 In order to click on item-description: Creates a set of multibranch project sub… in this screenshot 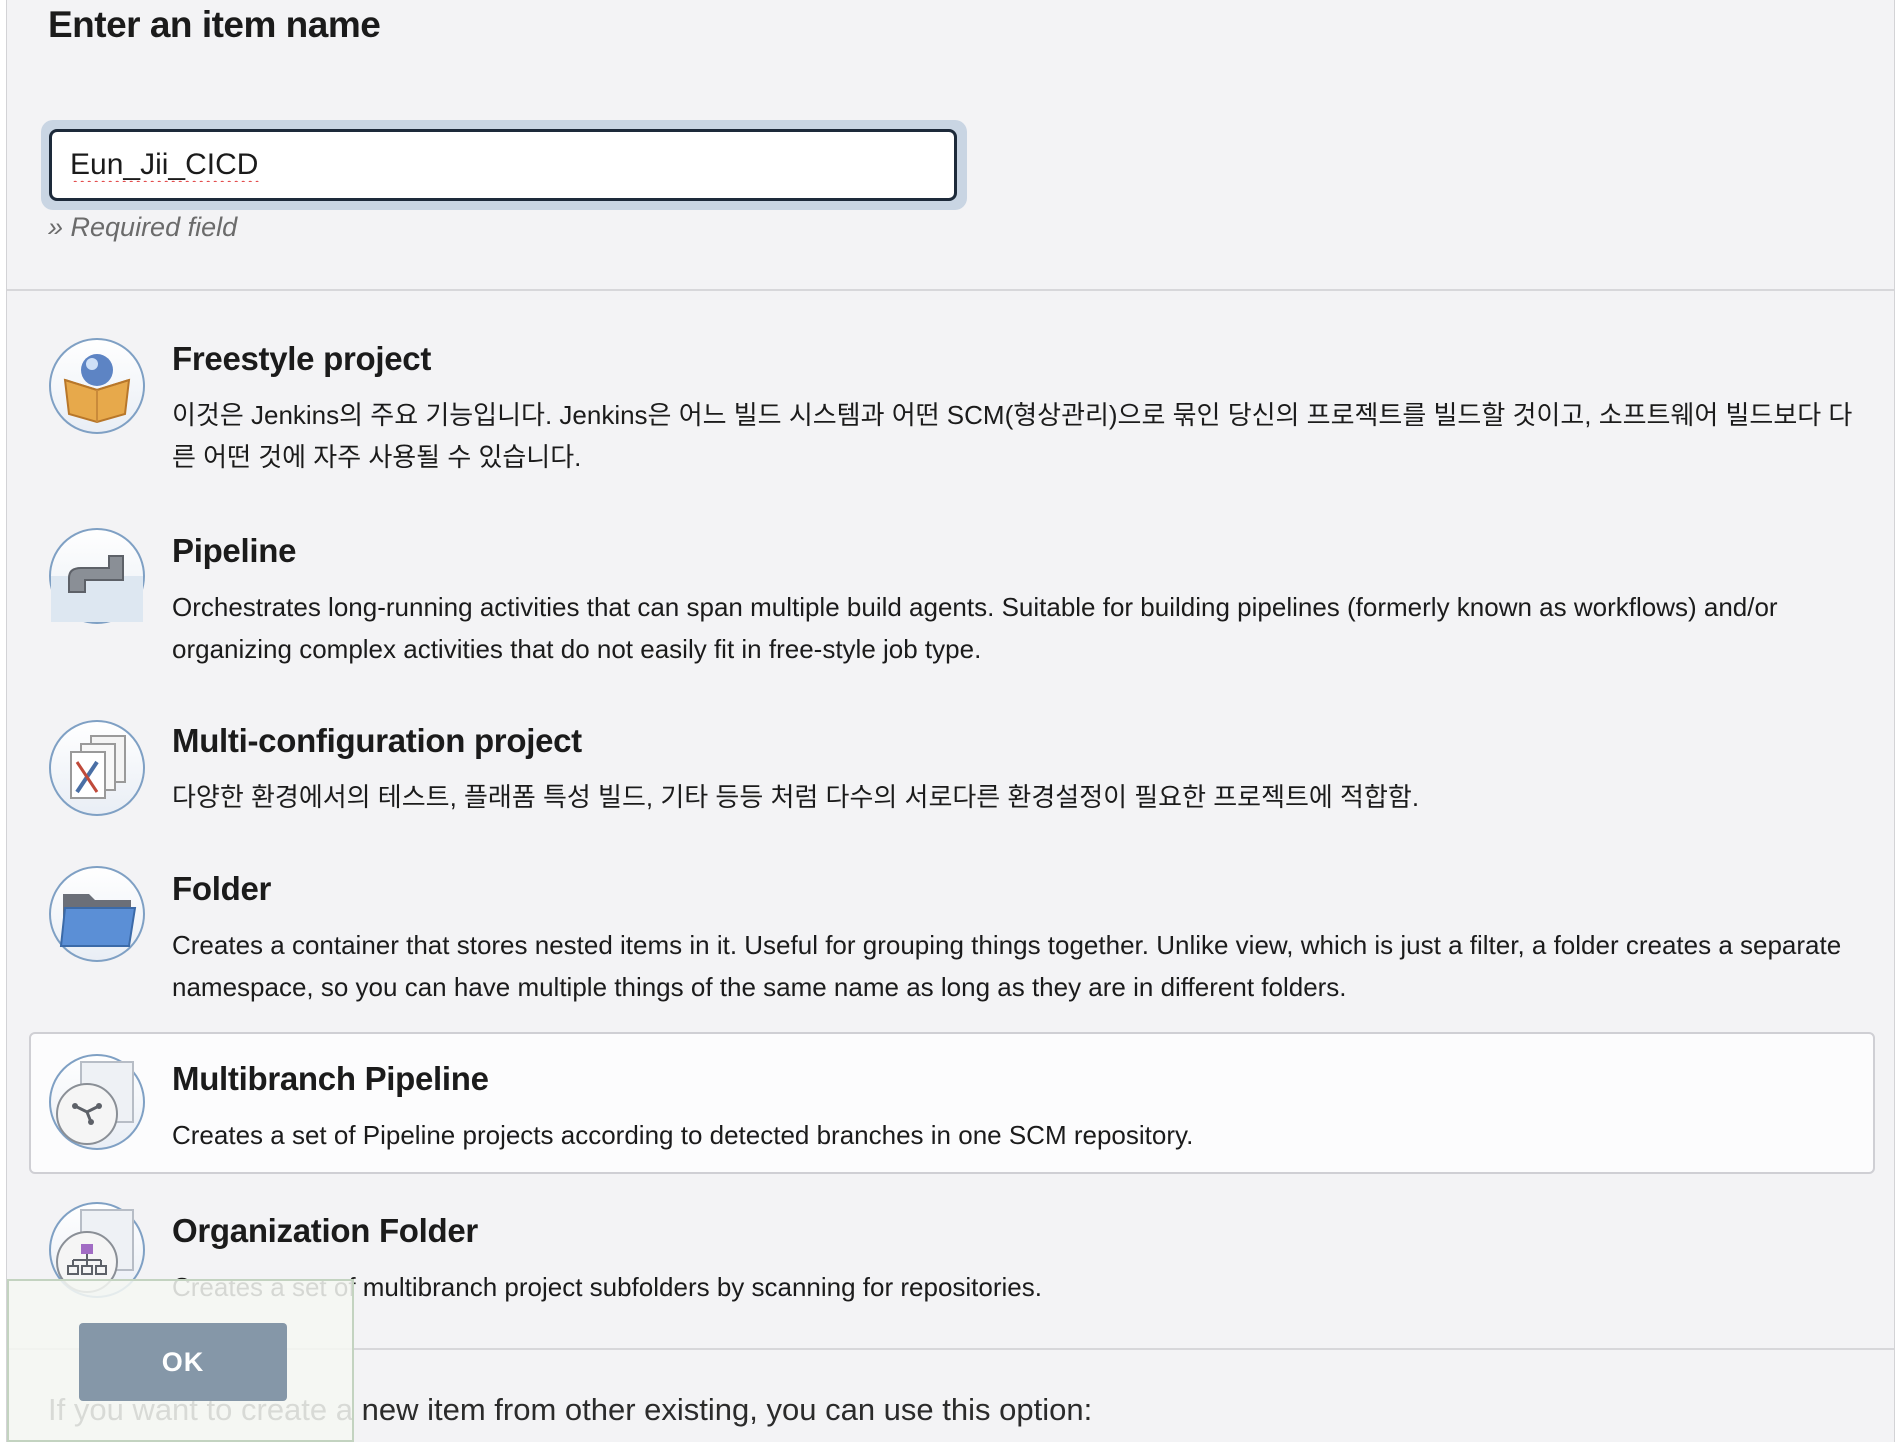, I will do `click(607, 1287)`.